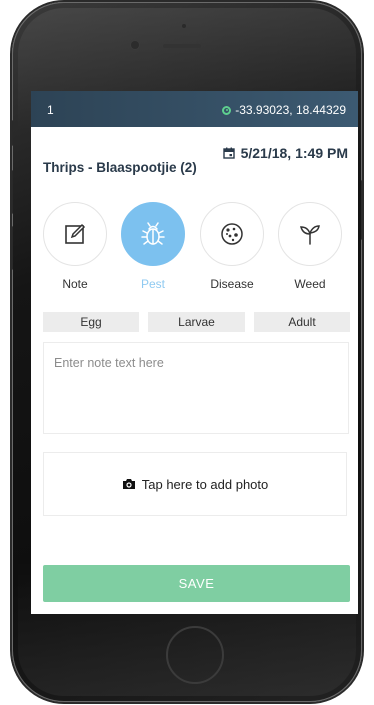  I want to click on stage-larvae-button: Larvae, so click(196, 322).